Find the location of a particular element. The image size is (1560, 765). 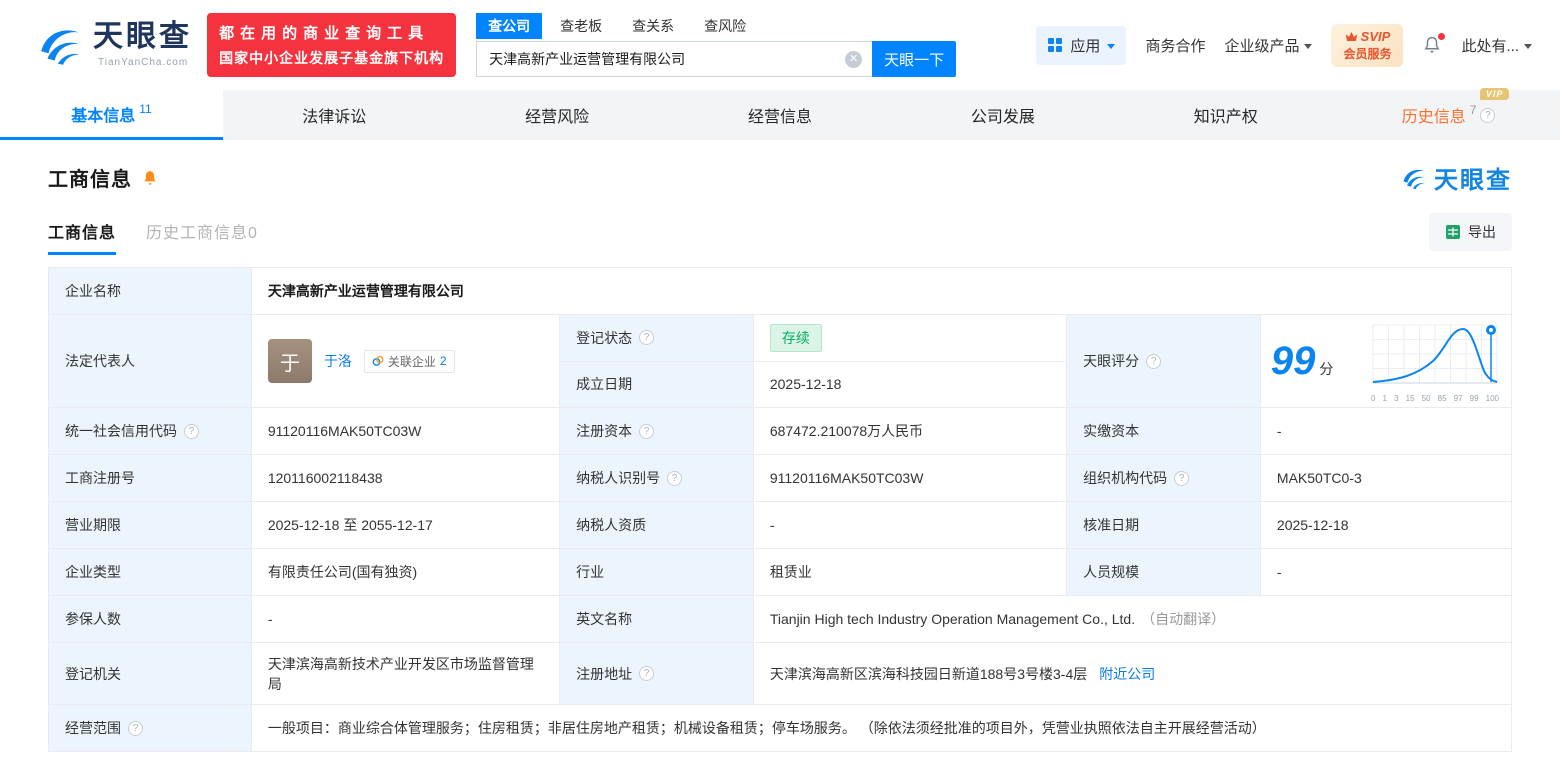

promo-line1: 都在用的商业查询工具 is located at coordinates (324, 33).